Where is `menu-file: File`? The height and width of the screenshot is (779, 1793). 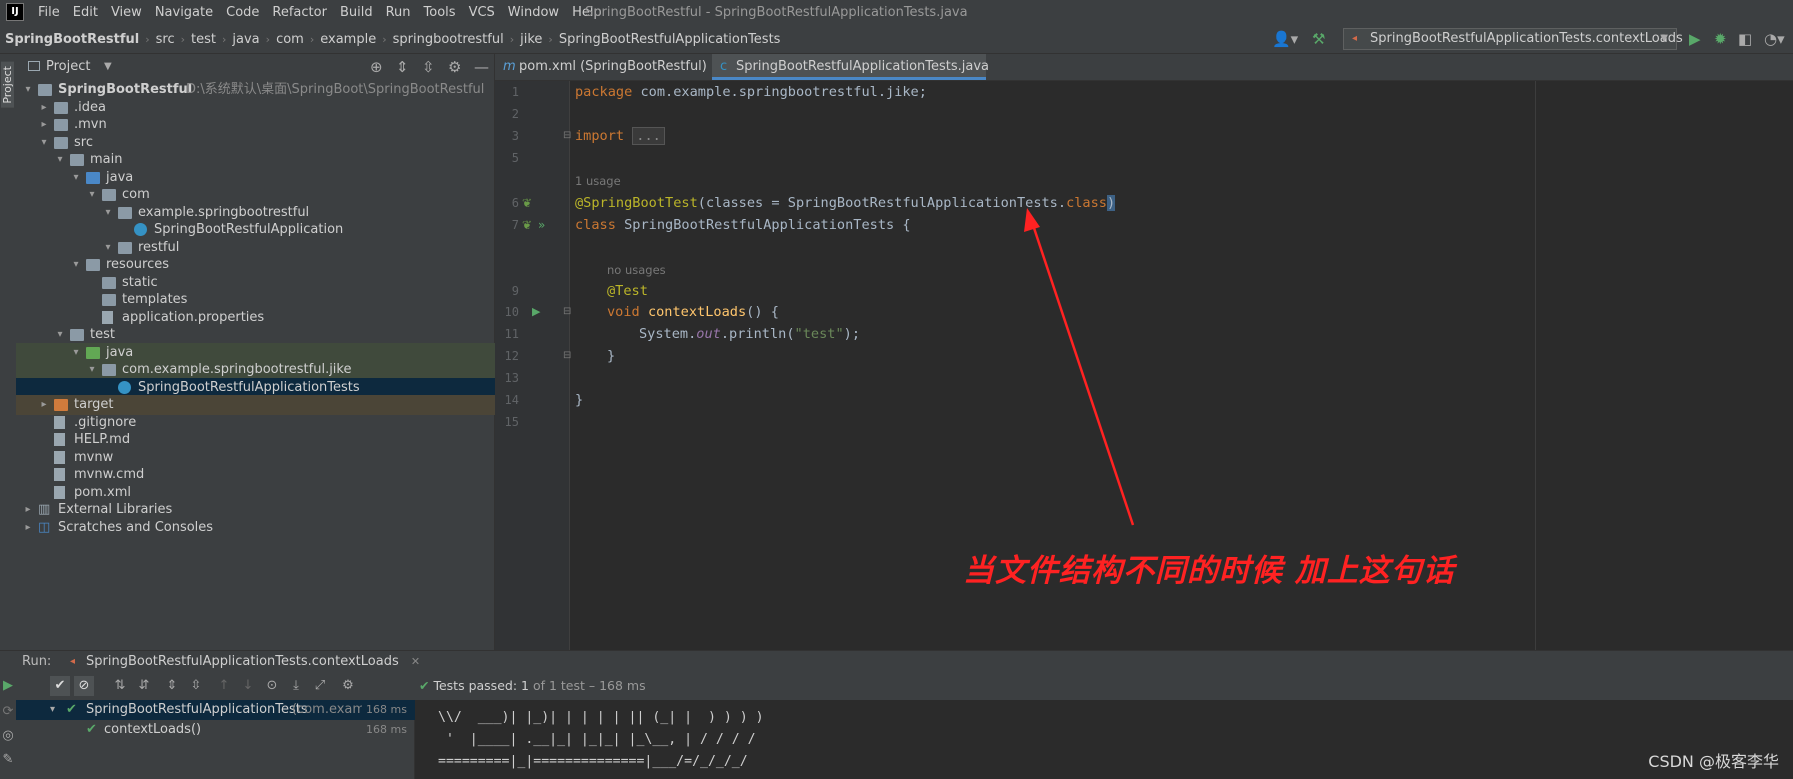 menu-file: File is located at coordinates (49, 12).